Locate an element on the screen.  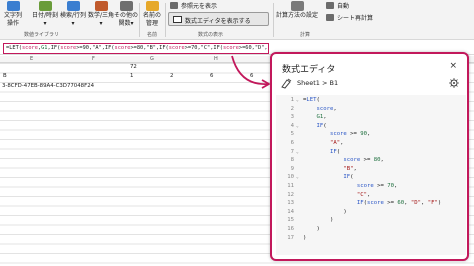
code-line: score, is located at coordinates (319, 110).